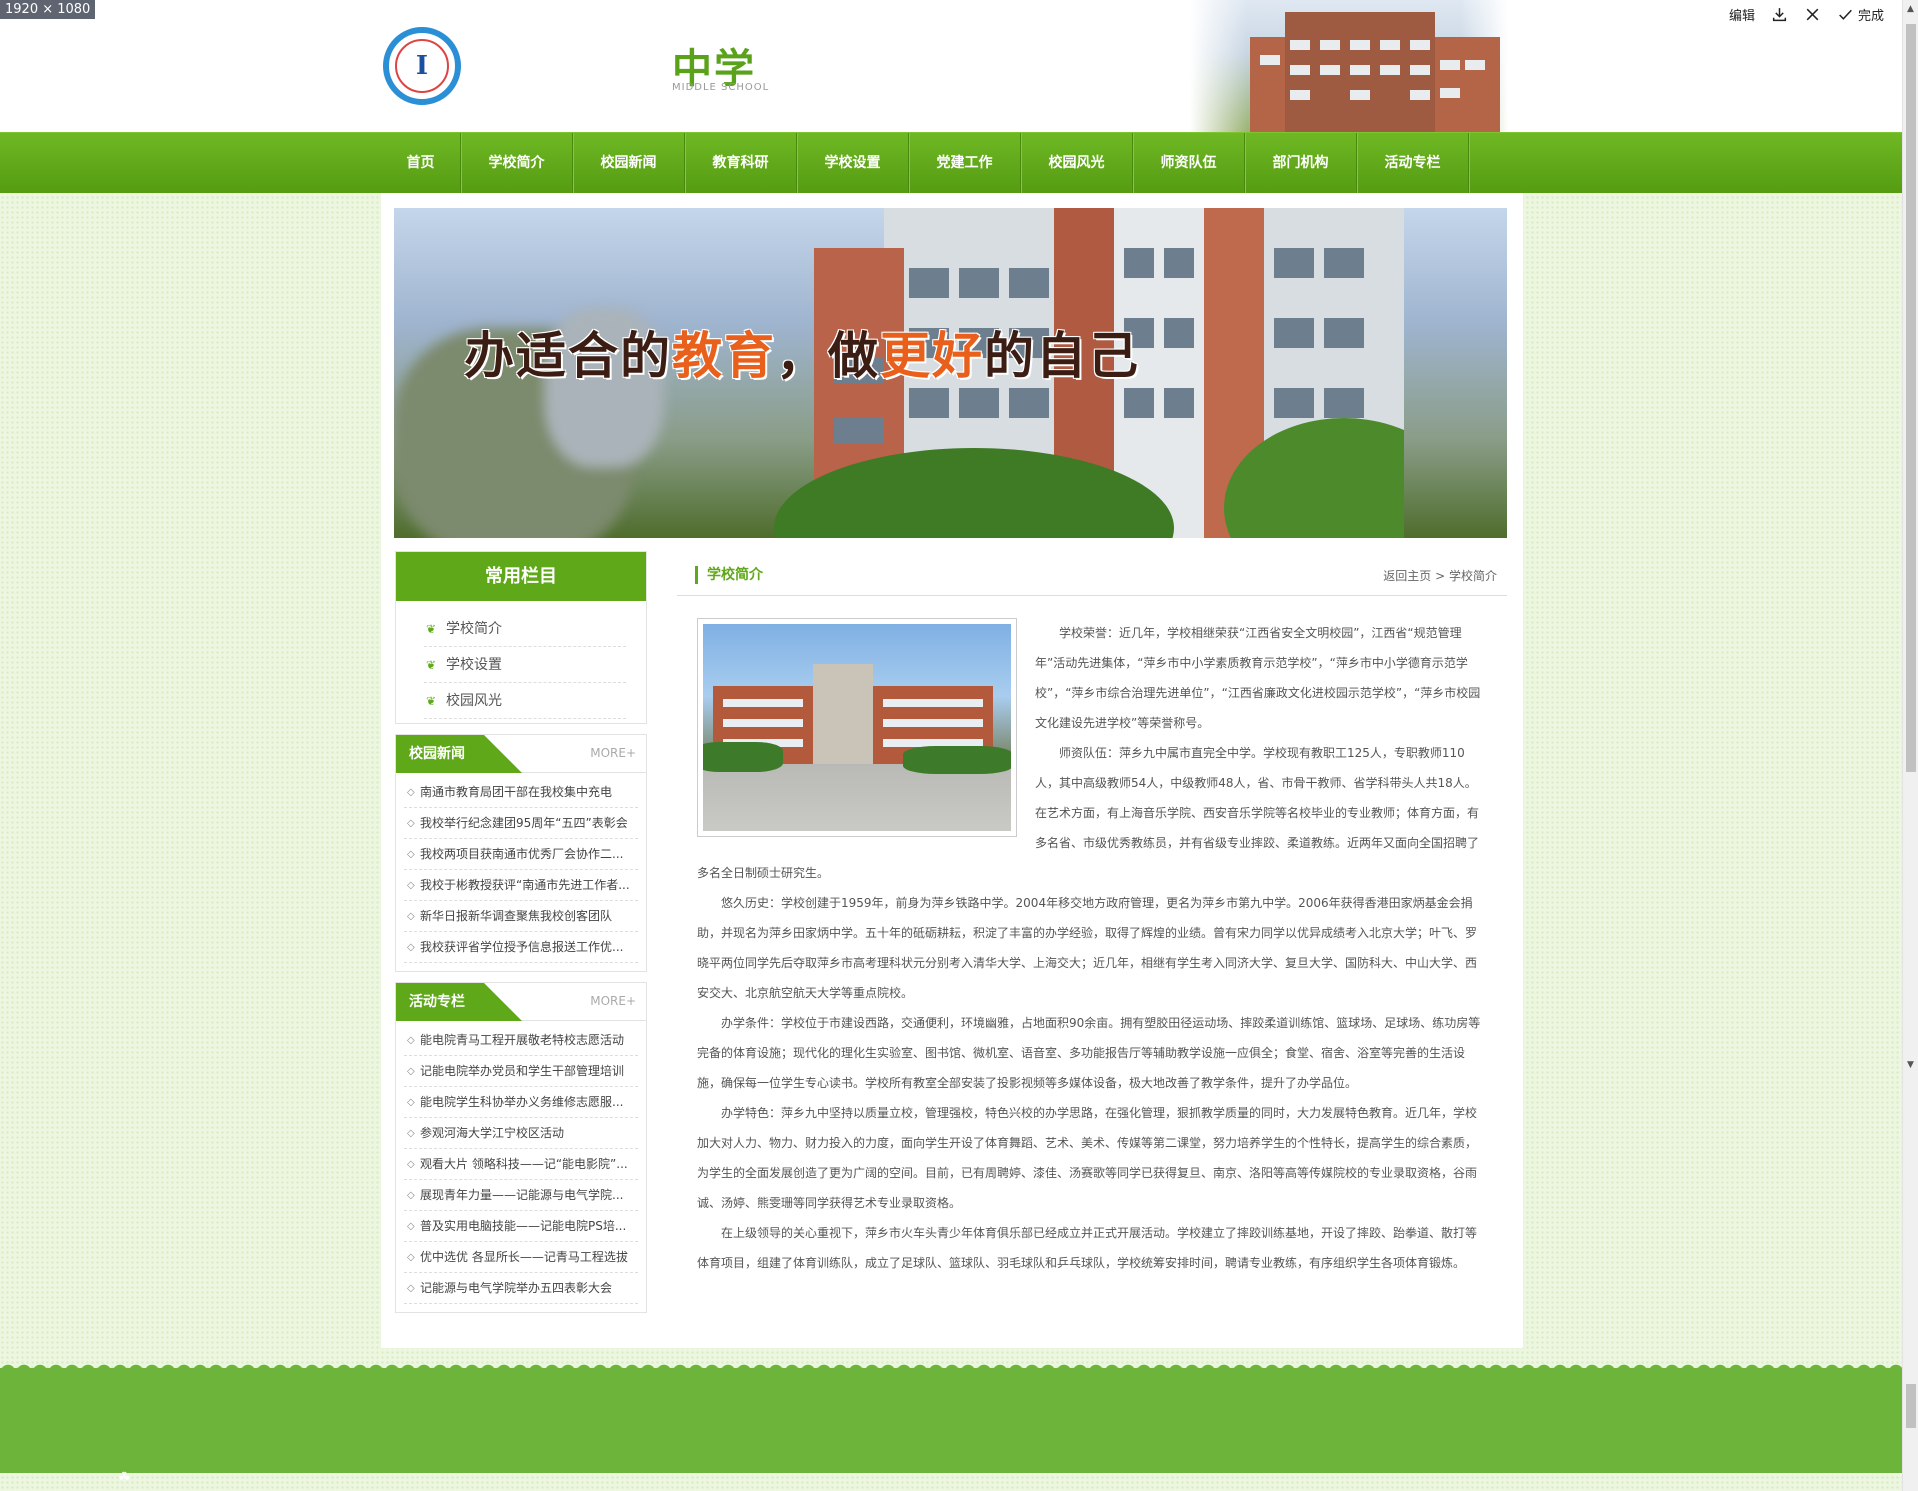 This screenshot has height=1491, width=1918. Describe the element at coordinates (521, 1133) in the screenshot. I see `activity-list-item: ◇ 参观河海大学江宁校区活动` at that location.